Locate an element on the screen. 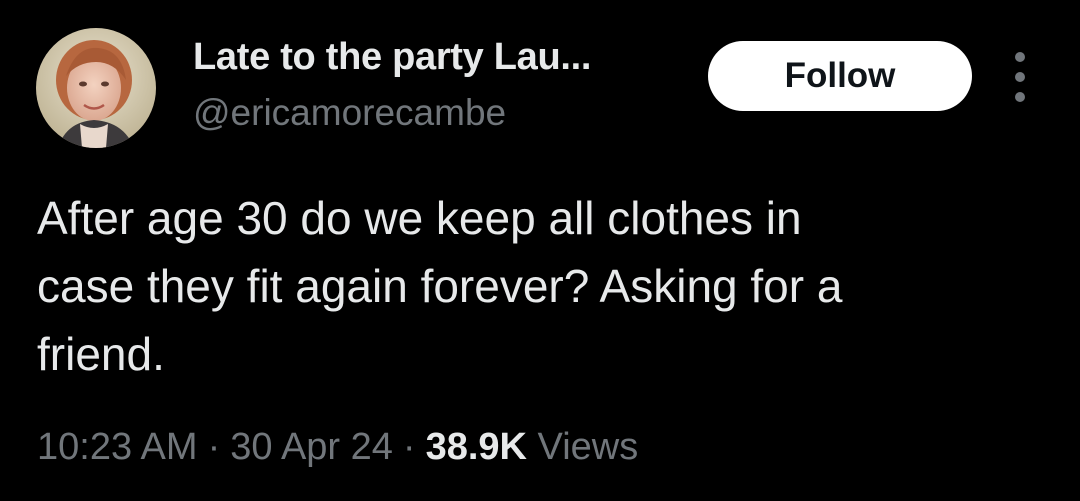  tweet-date: 30 Apr 24 is located at coordinates (311, 447).